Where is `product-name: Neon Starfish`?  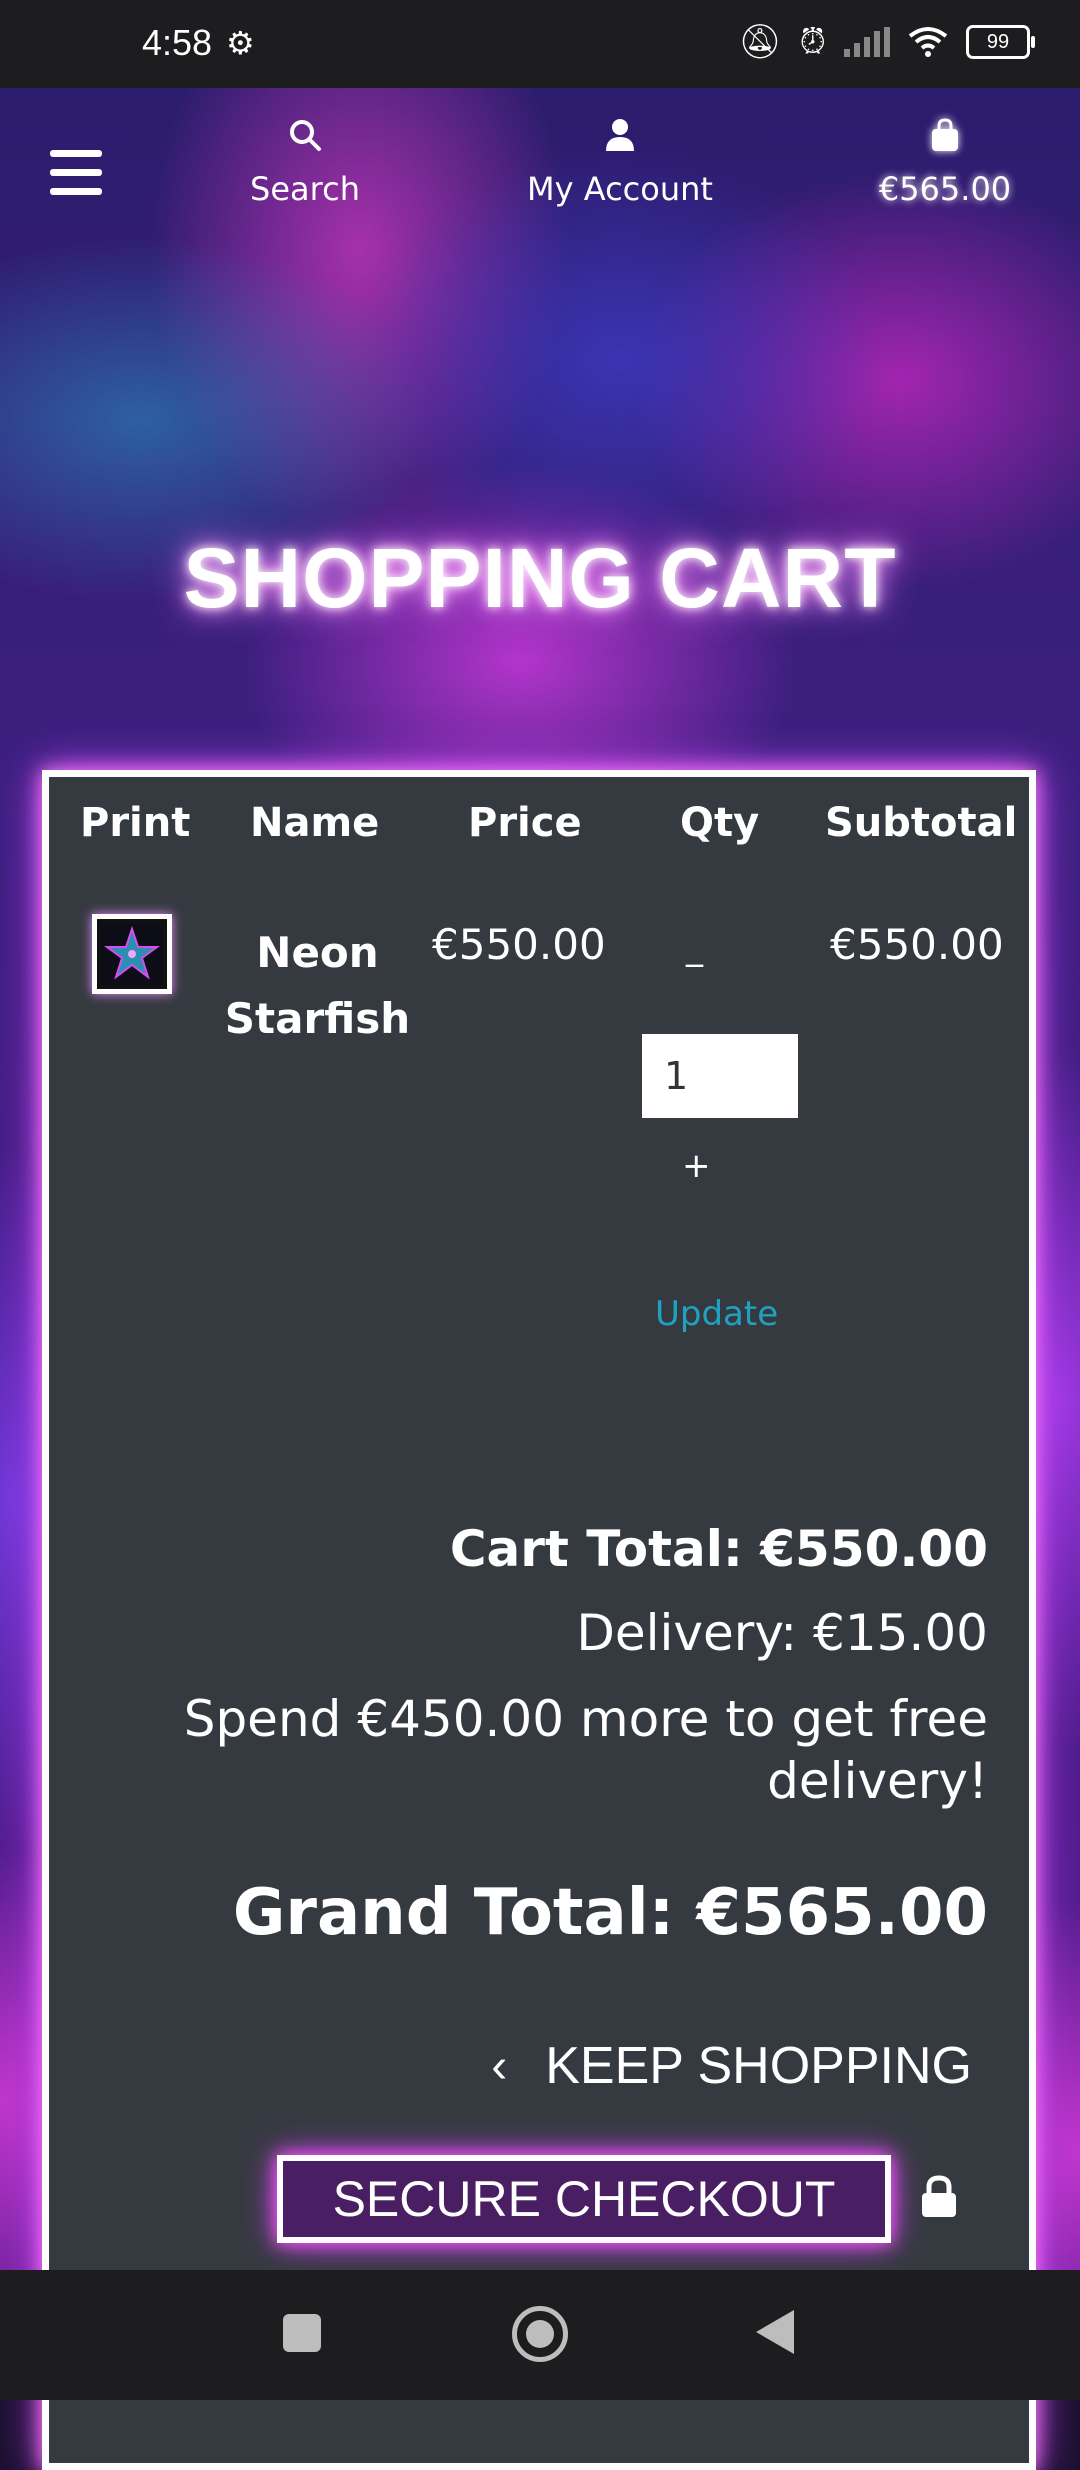 product-name: Neon Starfish is located at coordinates (317, 986).